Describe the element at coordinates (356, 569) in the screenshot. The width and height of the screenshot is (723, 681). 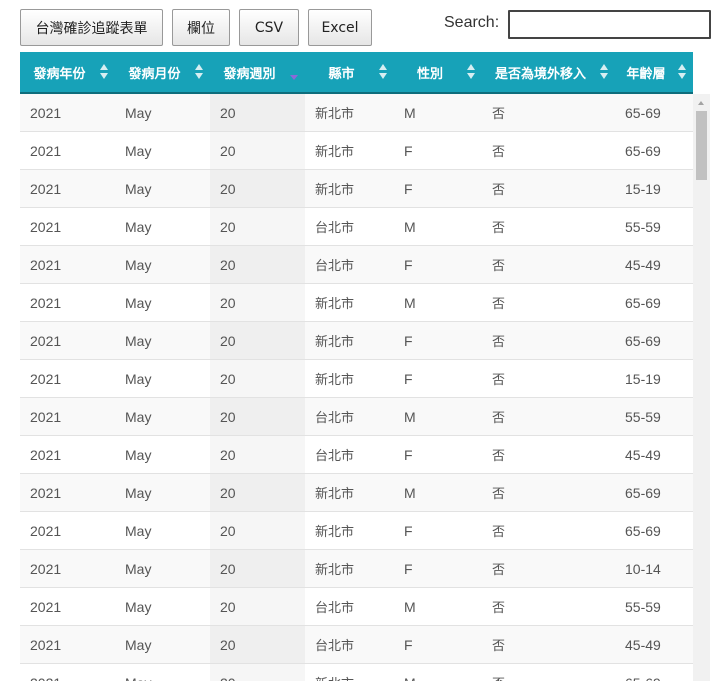
I see `table-row: 2021 May 20 新北市 F 否 10-14` at that location.